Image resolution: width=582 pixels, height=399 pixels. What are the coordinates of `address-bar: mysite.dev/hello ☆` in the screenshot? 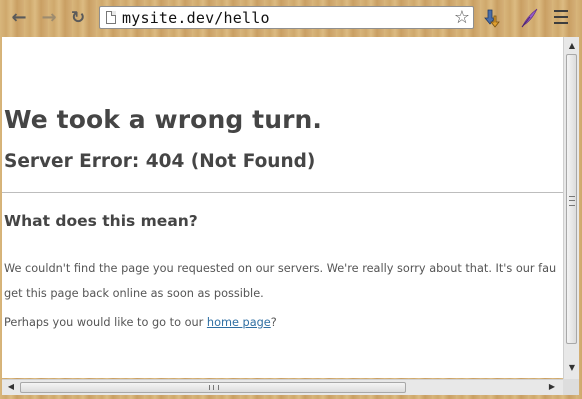 It's located at (286, 17).